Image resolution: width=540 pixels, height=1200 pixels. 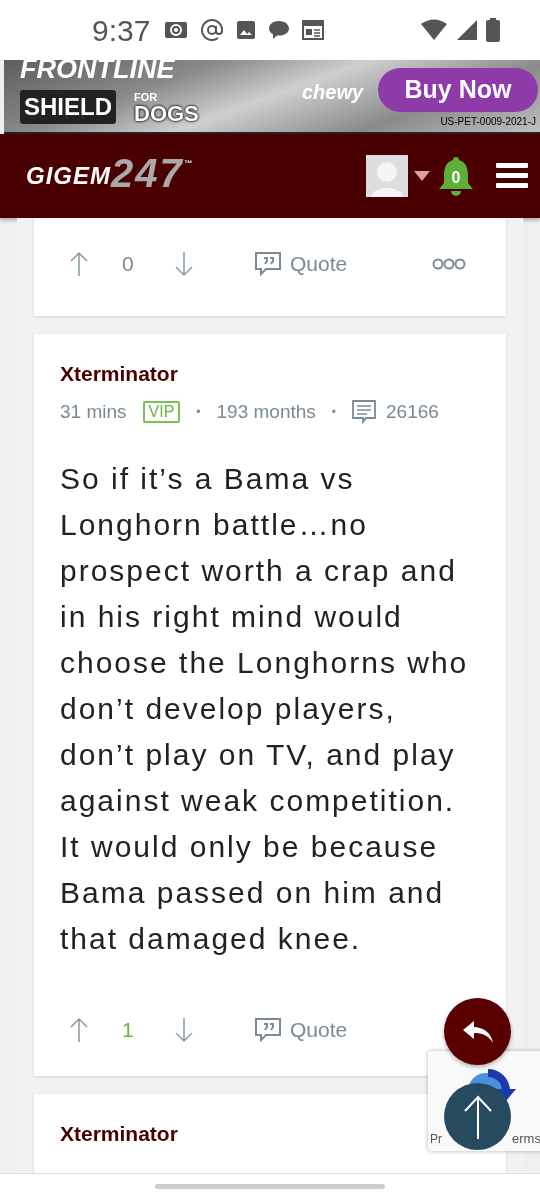 I want to click on dropdown-caret-icon, so click(x=422, y=176).